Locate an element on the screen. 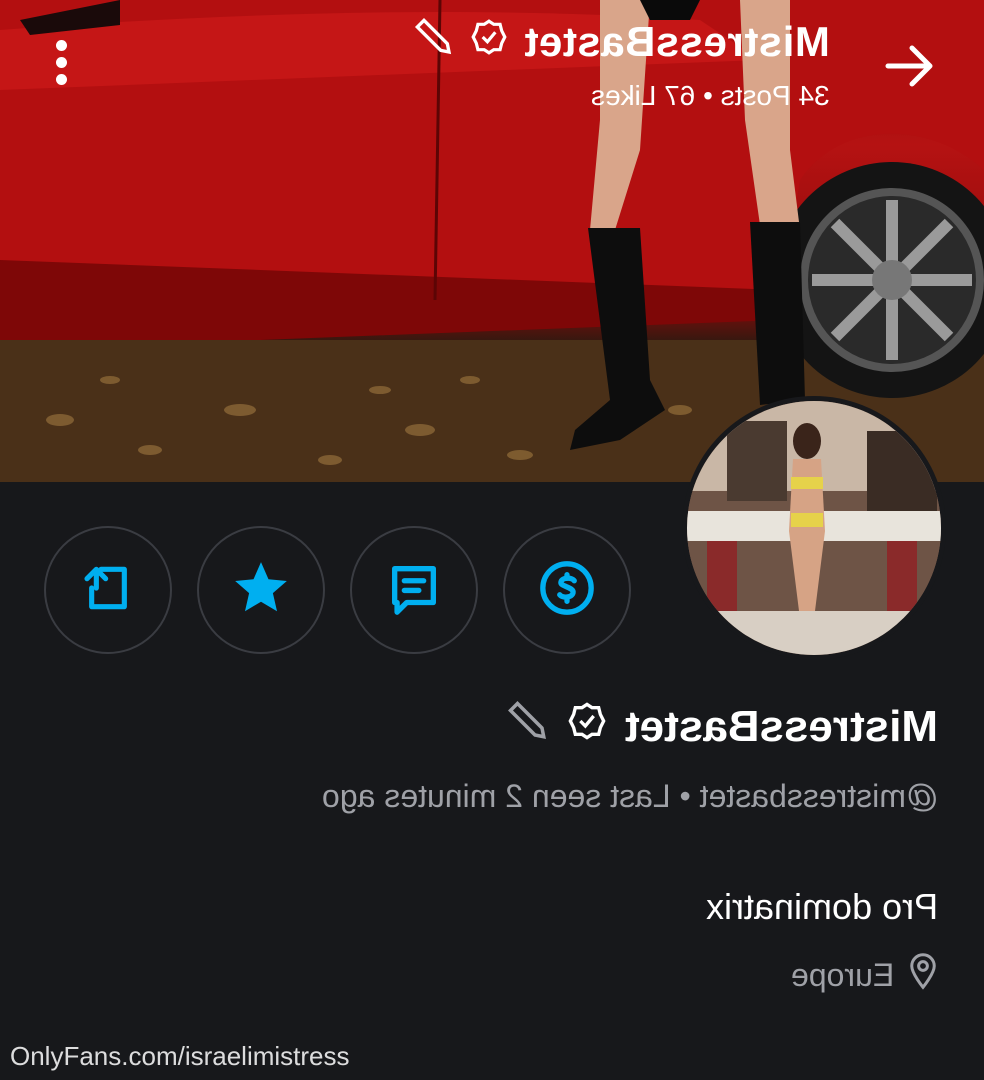  message-button is located at coordinates (414, 590).